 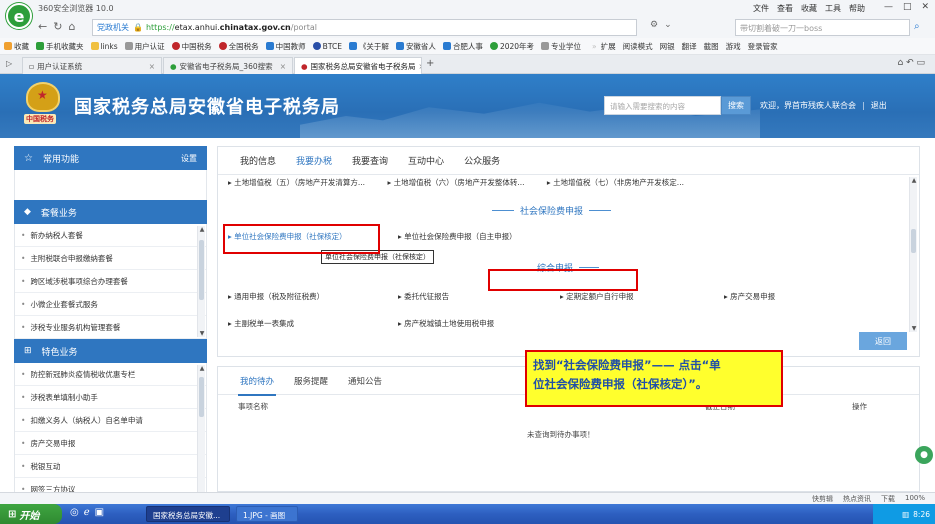 What do you see at coordinates (833, 8) in the screenshot?
I see `menu-tools: 工具` at bounding box center [833, 8].